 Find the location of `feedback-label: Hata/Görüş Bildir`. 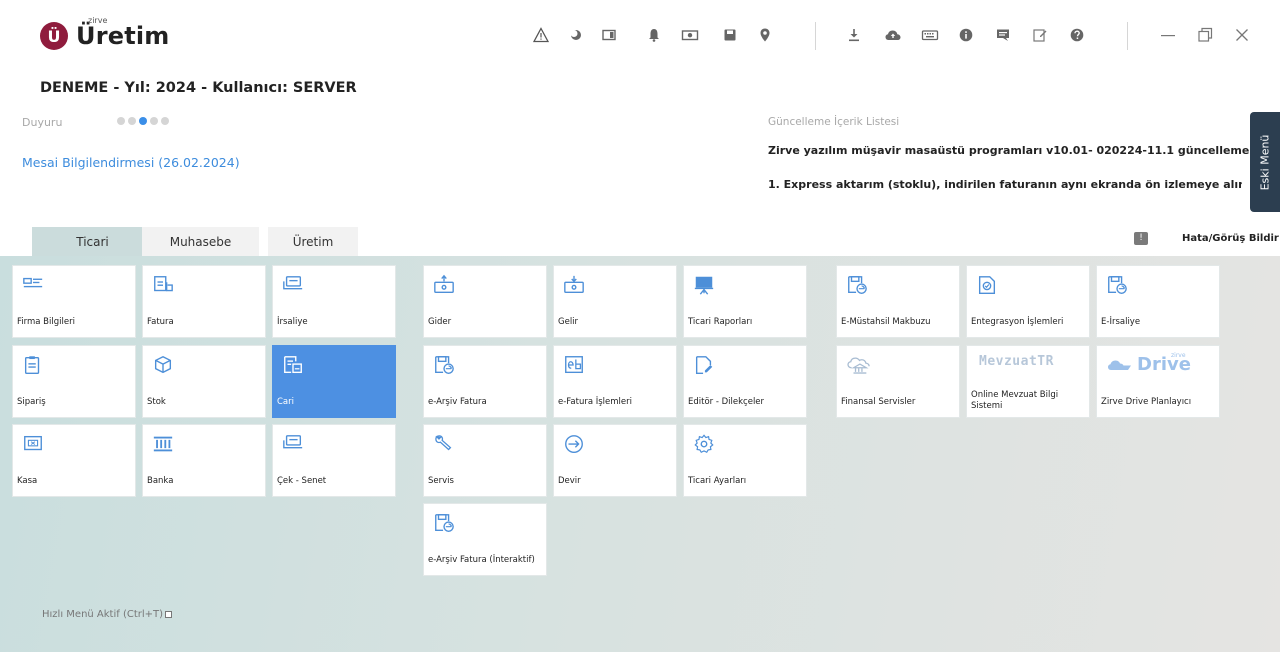

feedback-label: Hata/Görüş Bildir is located at coordinates (1230, 238).